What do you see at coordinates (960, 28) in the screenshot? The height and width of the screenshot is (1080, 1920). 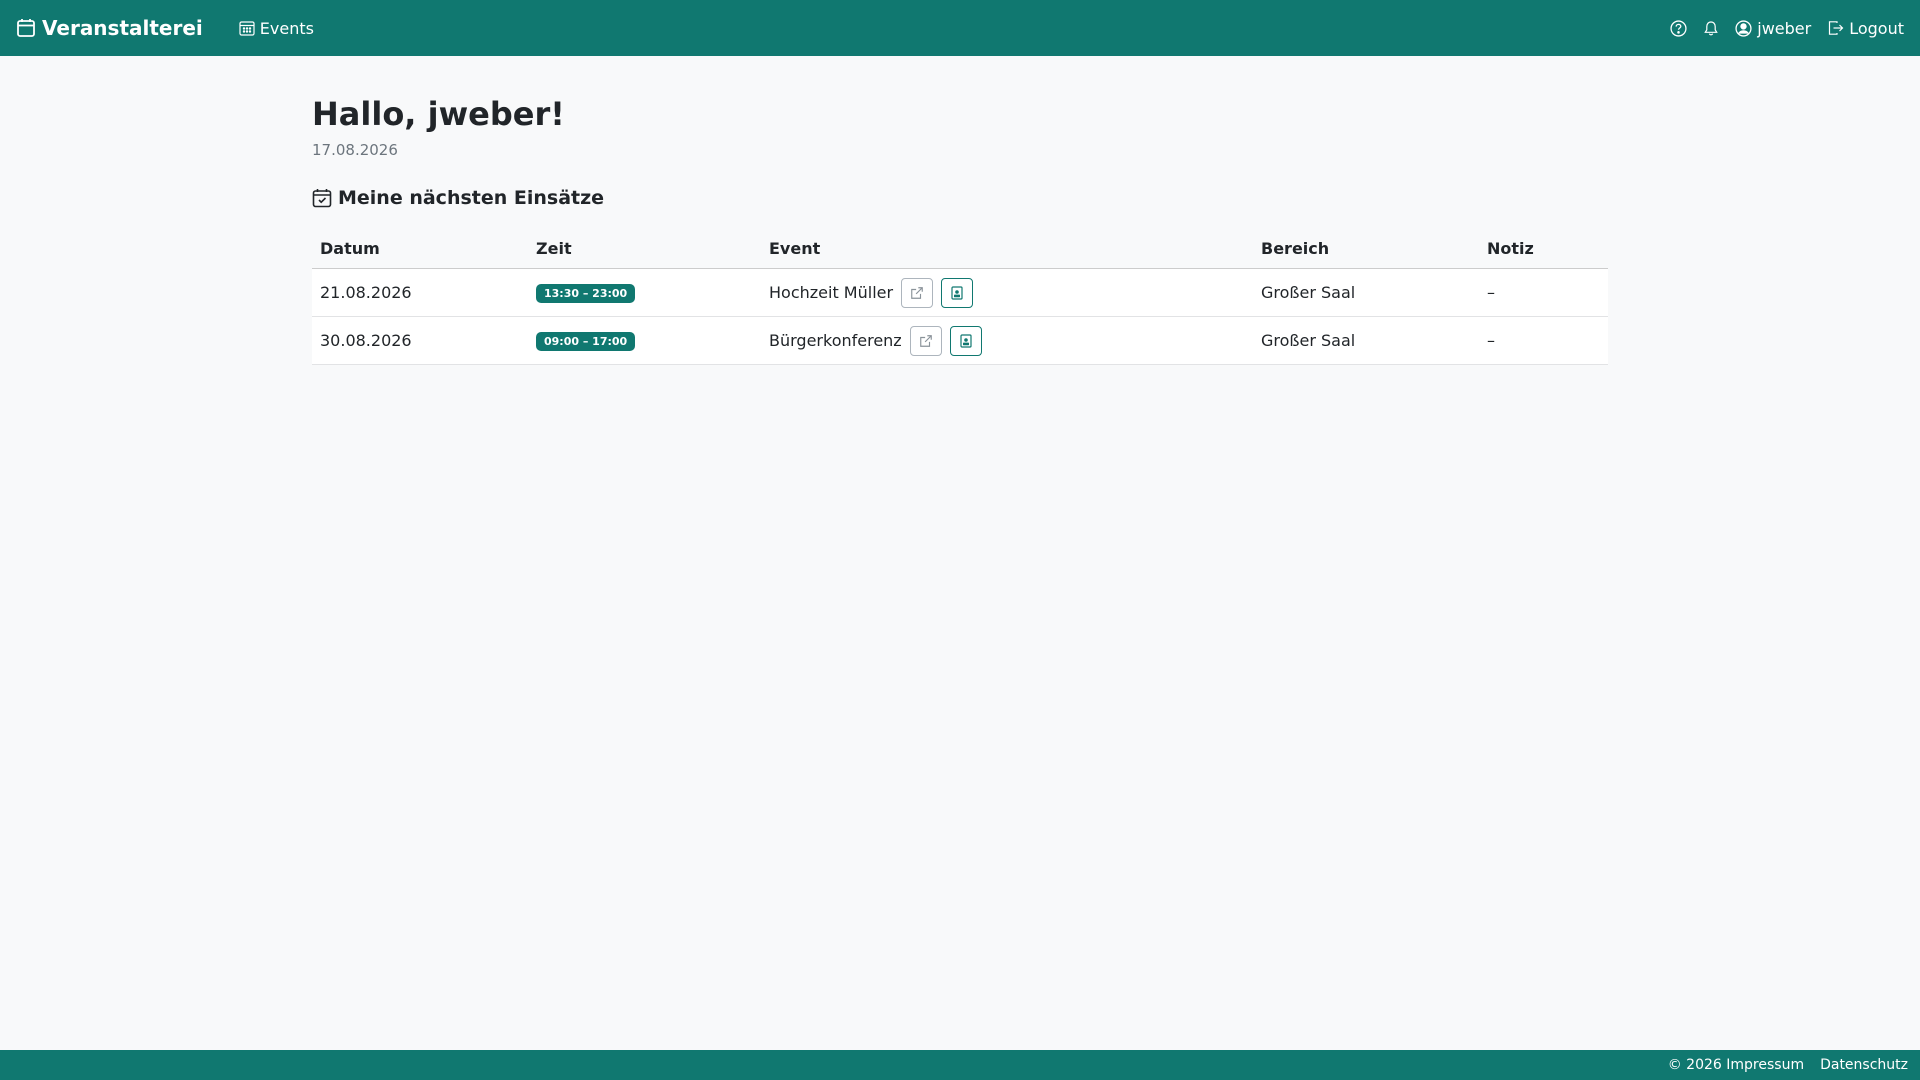 I see `top-navbar: Veranstalterei Events jweber Logout` at bounding box center [960, 28].